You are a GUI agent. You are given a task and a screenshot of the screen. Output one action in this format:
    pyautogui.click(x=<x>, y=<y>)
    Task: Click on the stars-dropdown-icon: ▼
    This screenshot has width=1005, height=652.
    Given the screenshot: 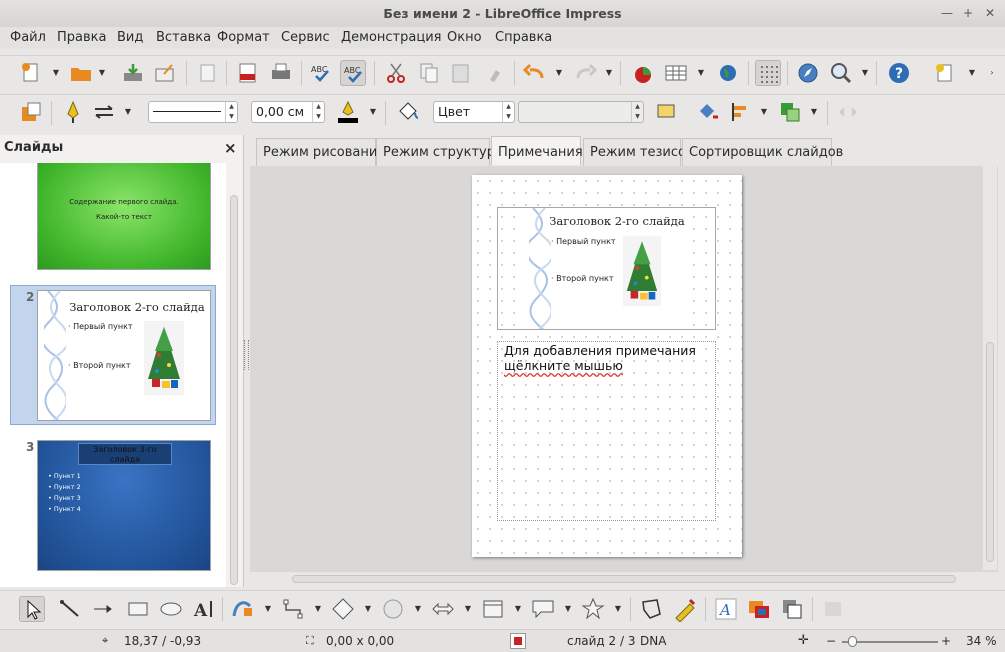 What is the action you would take?
    pyautogui.click(x=618, y=609)
    